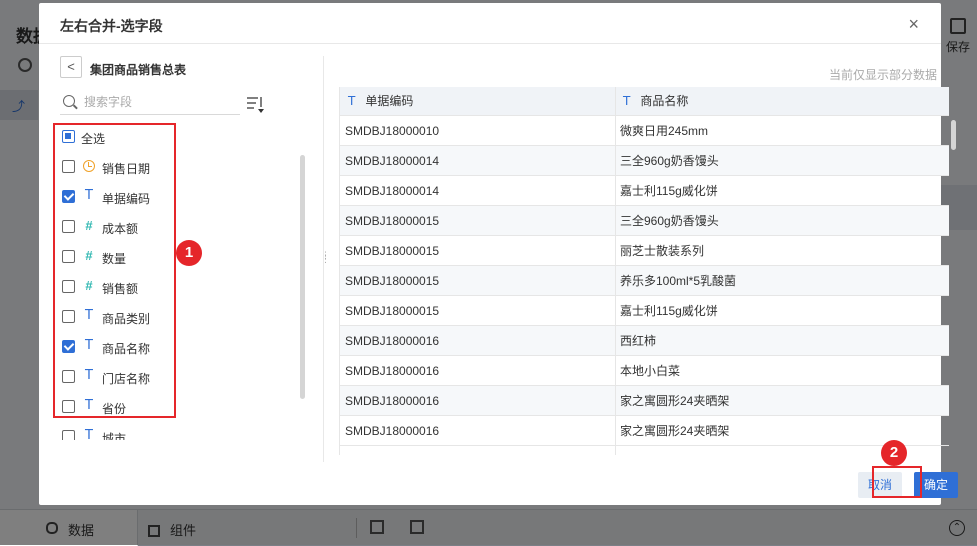  Describe the element at coordinates (664, 131) in the screenshot. I see `cell-product-name: 微爽日用245mm` at that location.